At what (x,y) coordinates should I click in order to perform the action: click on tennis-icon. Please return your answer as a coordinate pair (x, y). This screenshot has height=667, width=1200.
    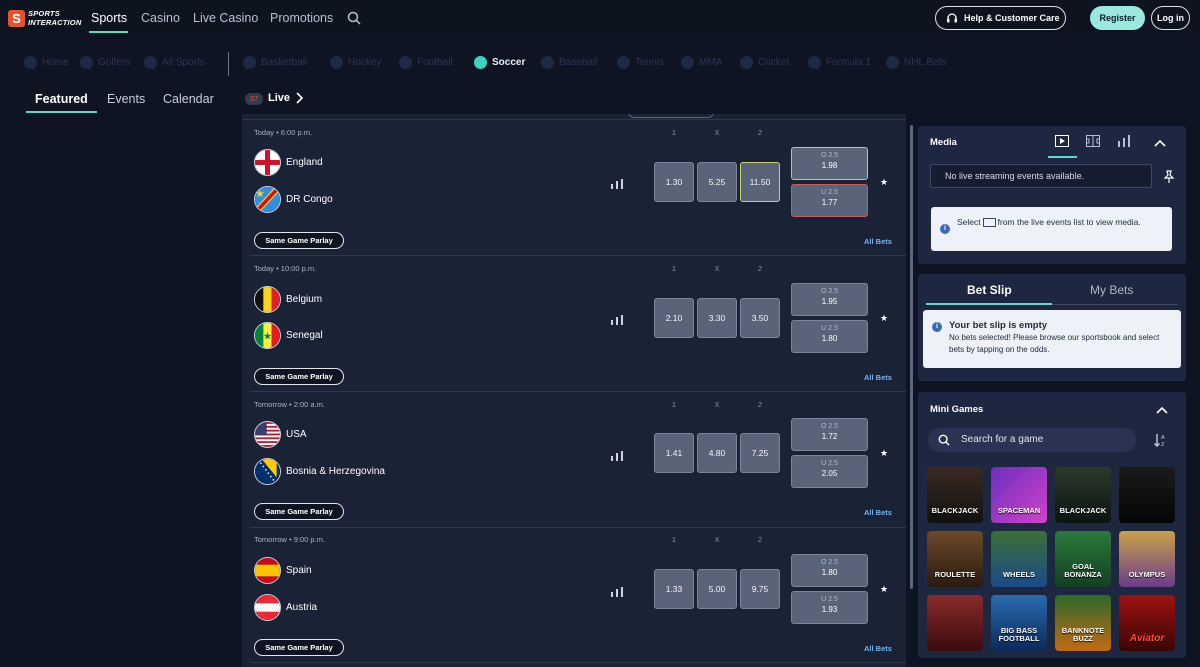
    Looking at the image, I should click on (623, 62).